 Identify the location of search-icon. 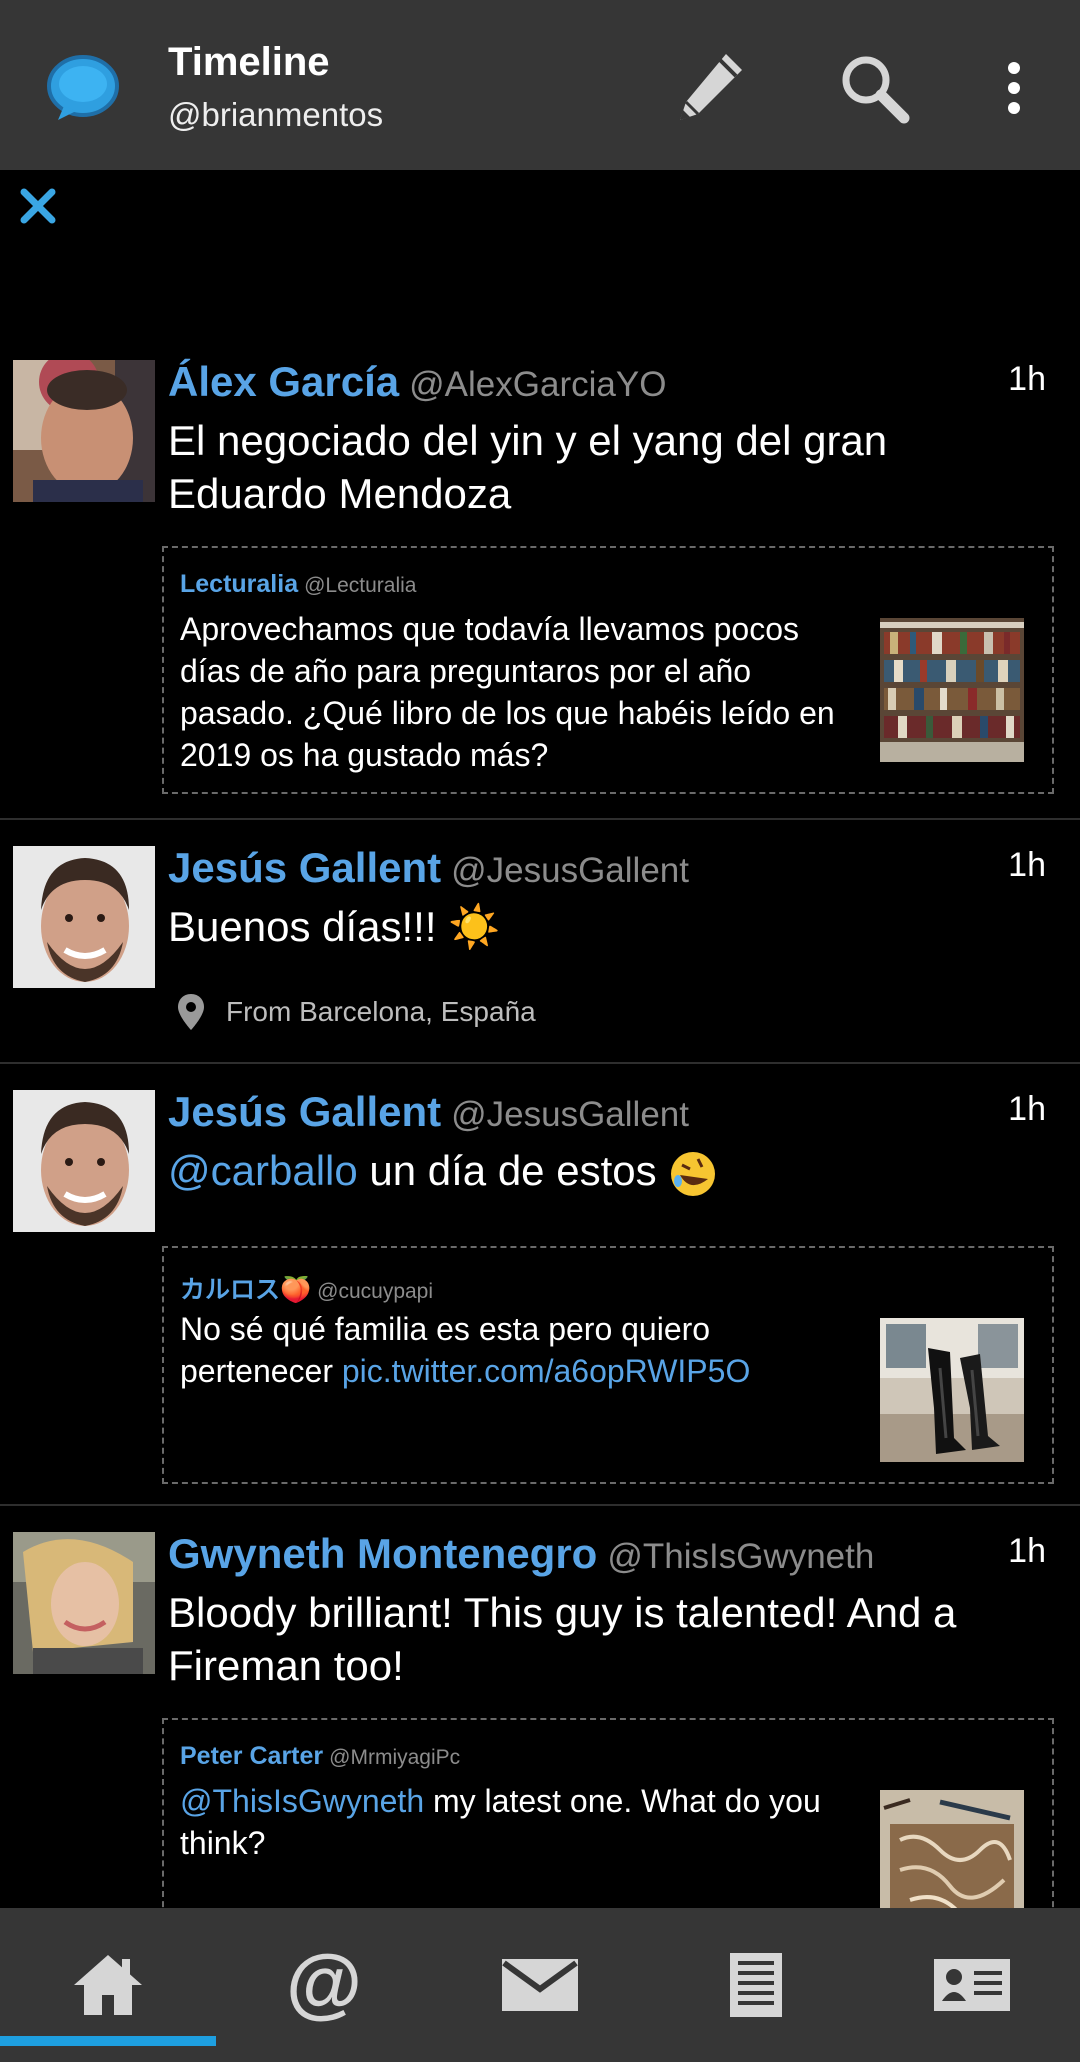
(876, 90).